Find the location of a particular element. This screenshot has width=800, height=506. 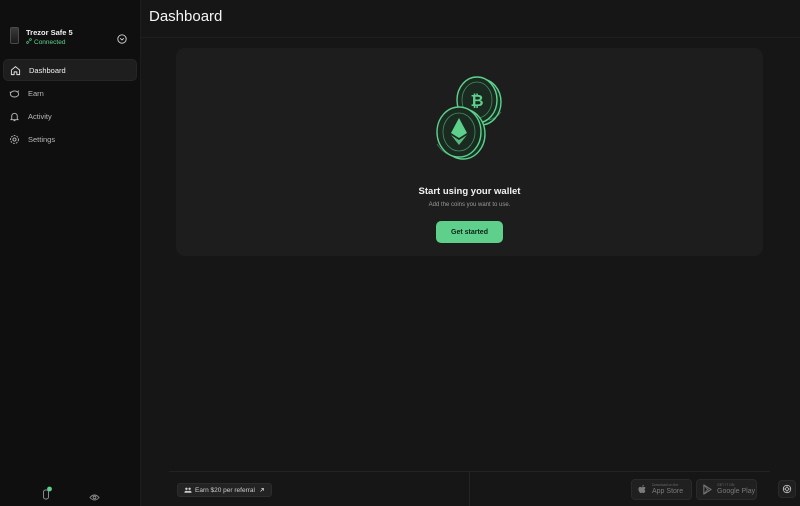

home-icon is located at coordinates (15, 70).